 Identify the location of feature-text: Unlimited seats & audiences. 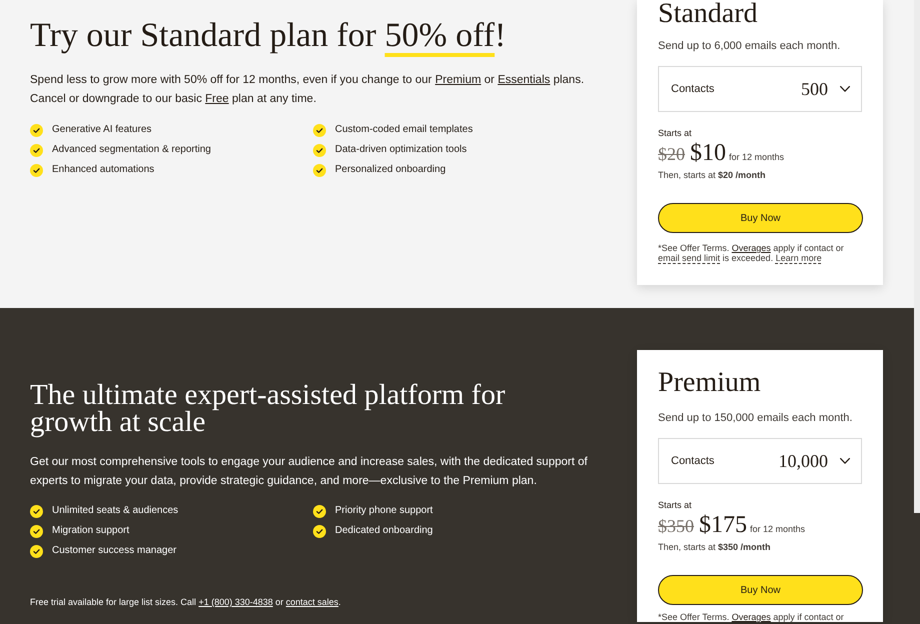
(115, 511).